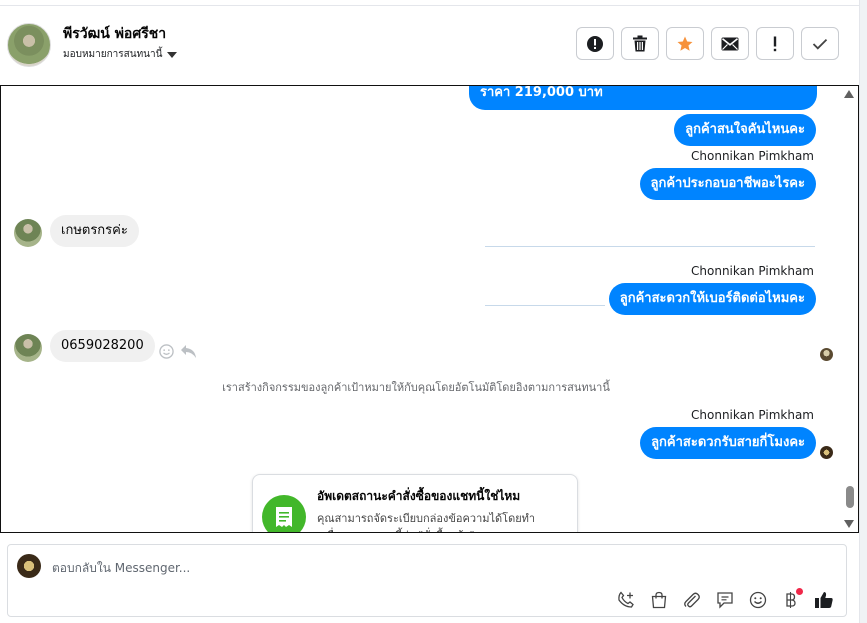 The width and height of the screenshot is (867, 623). I want to click on caret-down-icon, so click(172, 54).